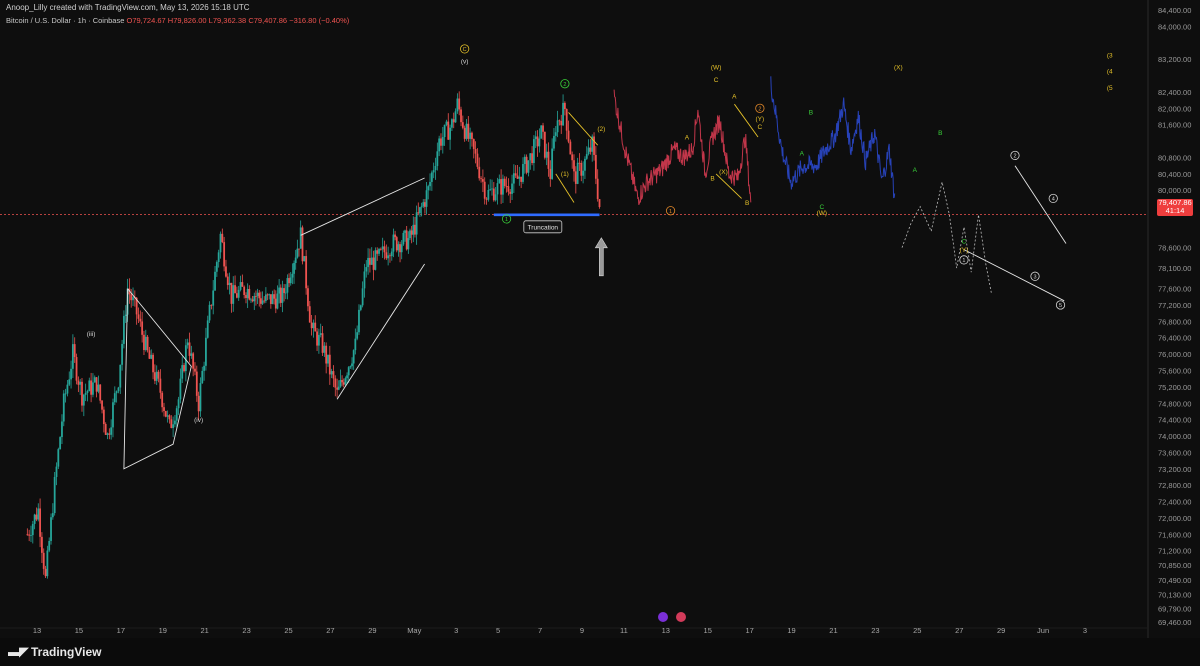 Image resolution: width=1200 pixels, height=666 pixels. I want to click on y-tick-label: 74,000.00, so click(1174, 436).